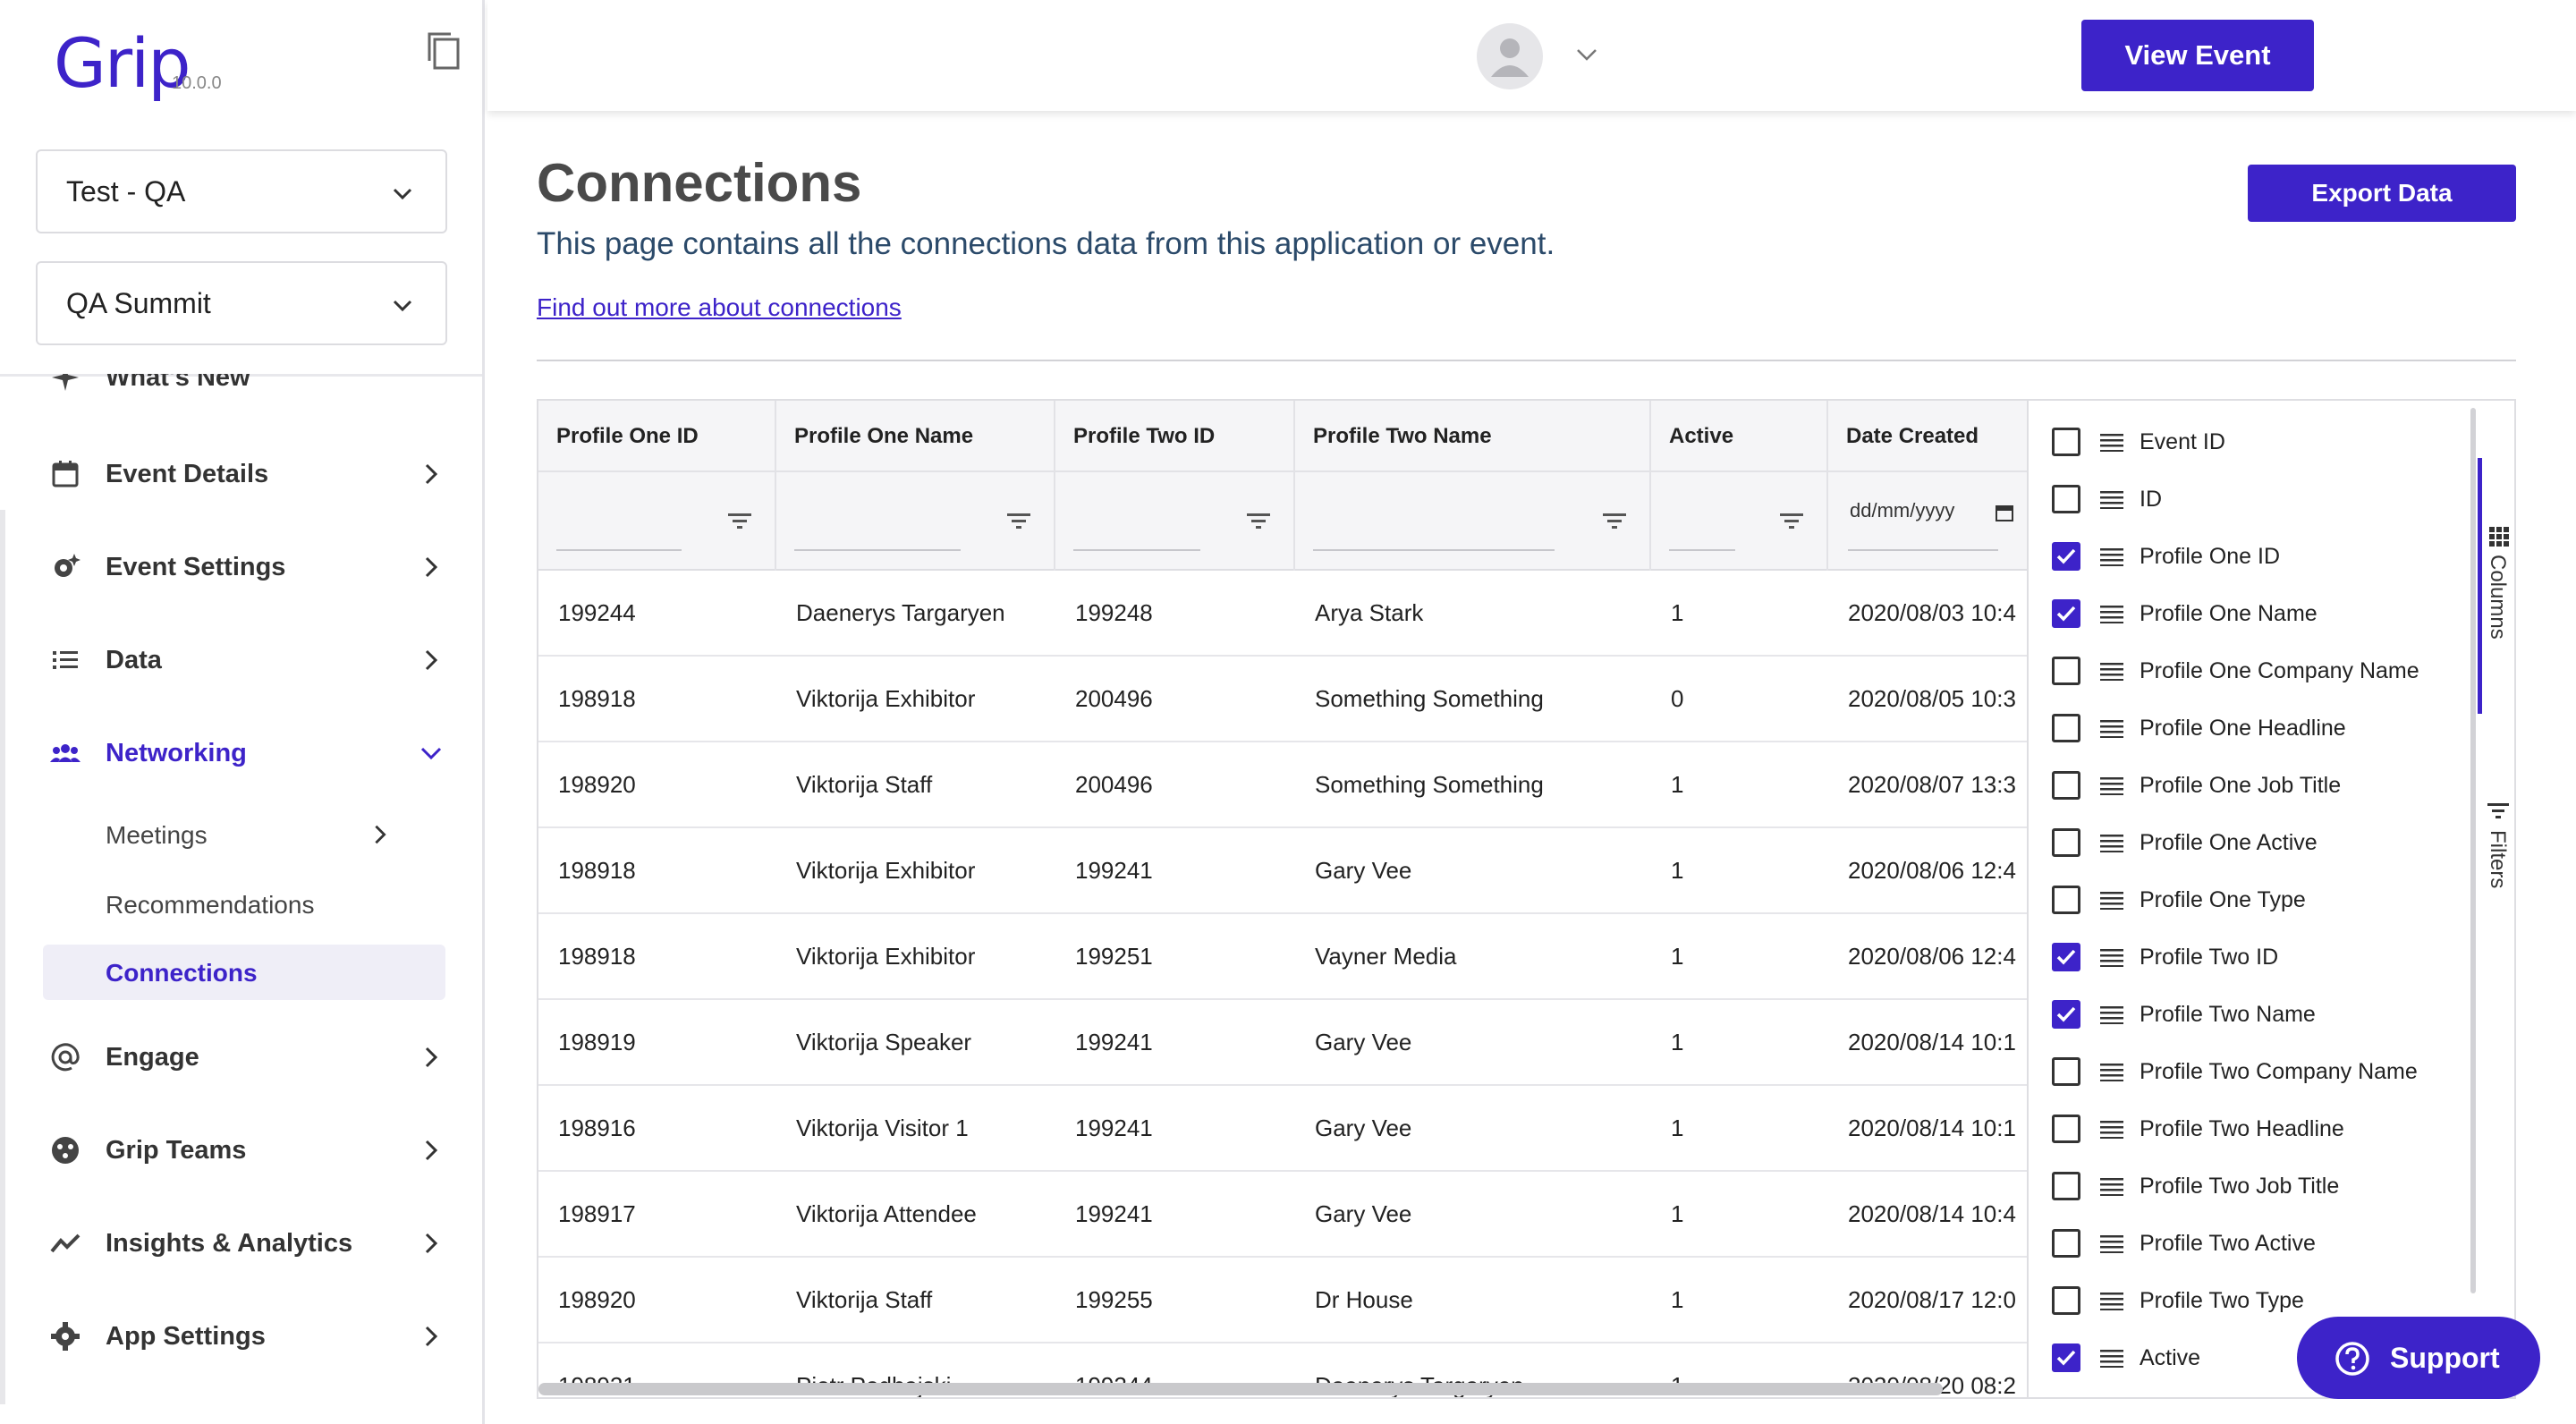 The image size is (2576, 1424). I want to click on table-cell: Viktorija Attendee, so click(915, 1214).